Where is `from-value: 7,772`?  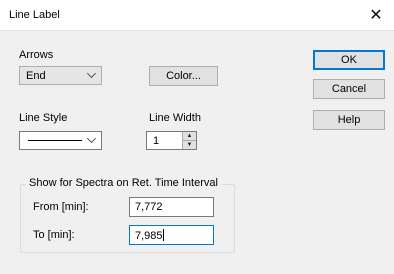
from-value: 7,772 is located at coordinates (149, 207).